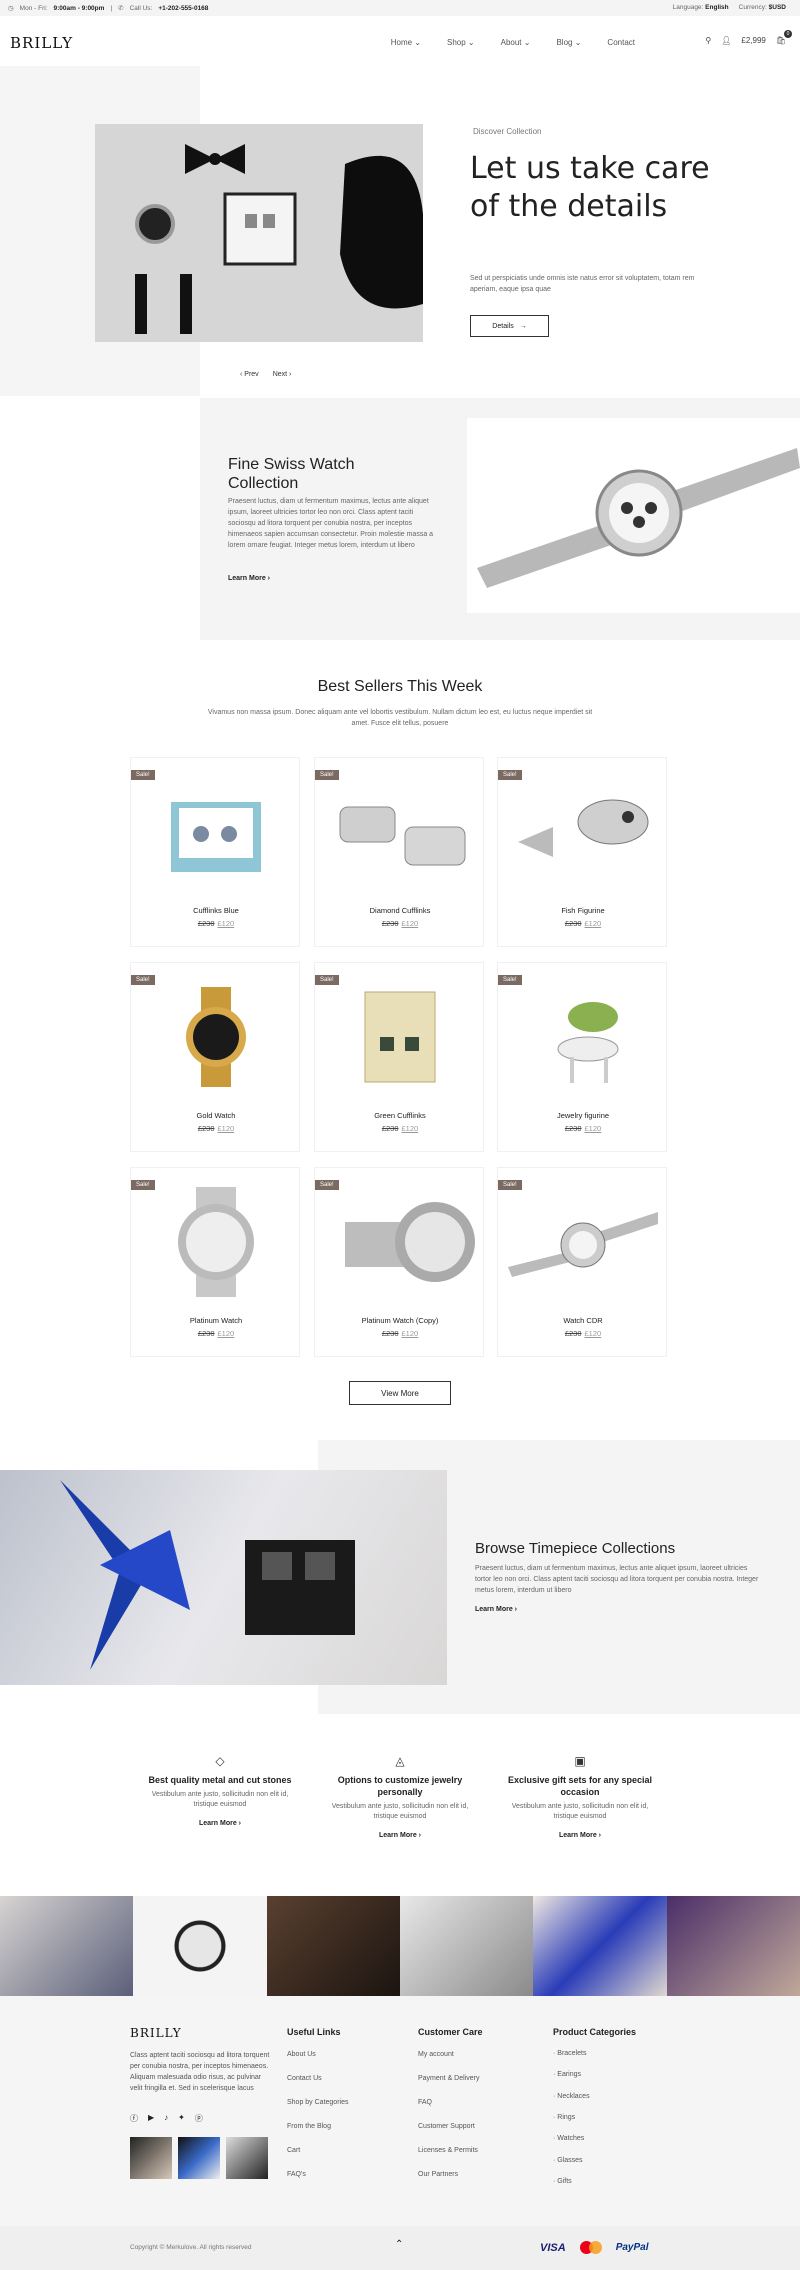  I want to click on care-link: FAQ, so click(425, 2102).